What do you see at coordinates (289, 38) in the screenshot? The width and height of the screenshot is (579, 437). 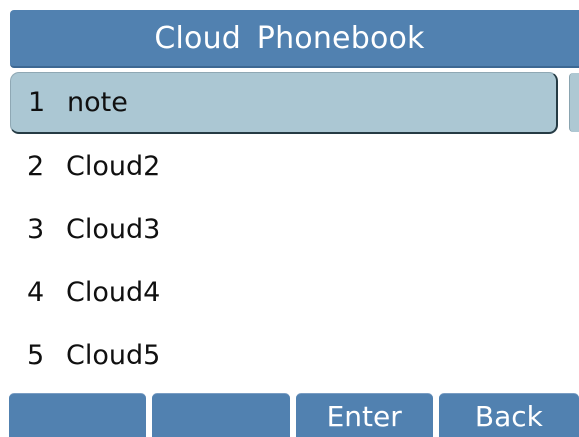 I see `page-title: Cloud Phonebook` at bounding box center [289, 38].